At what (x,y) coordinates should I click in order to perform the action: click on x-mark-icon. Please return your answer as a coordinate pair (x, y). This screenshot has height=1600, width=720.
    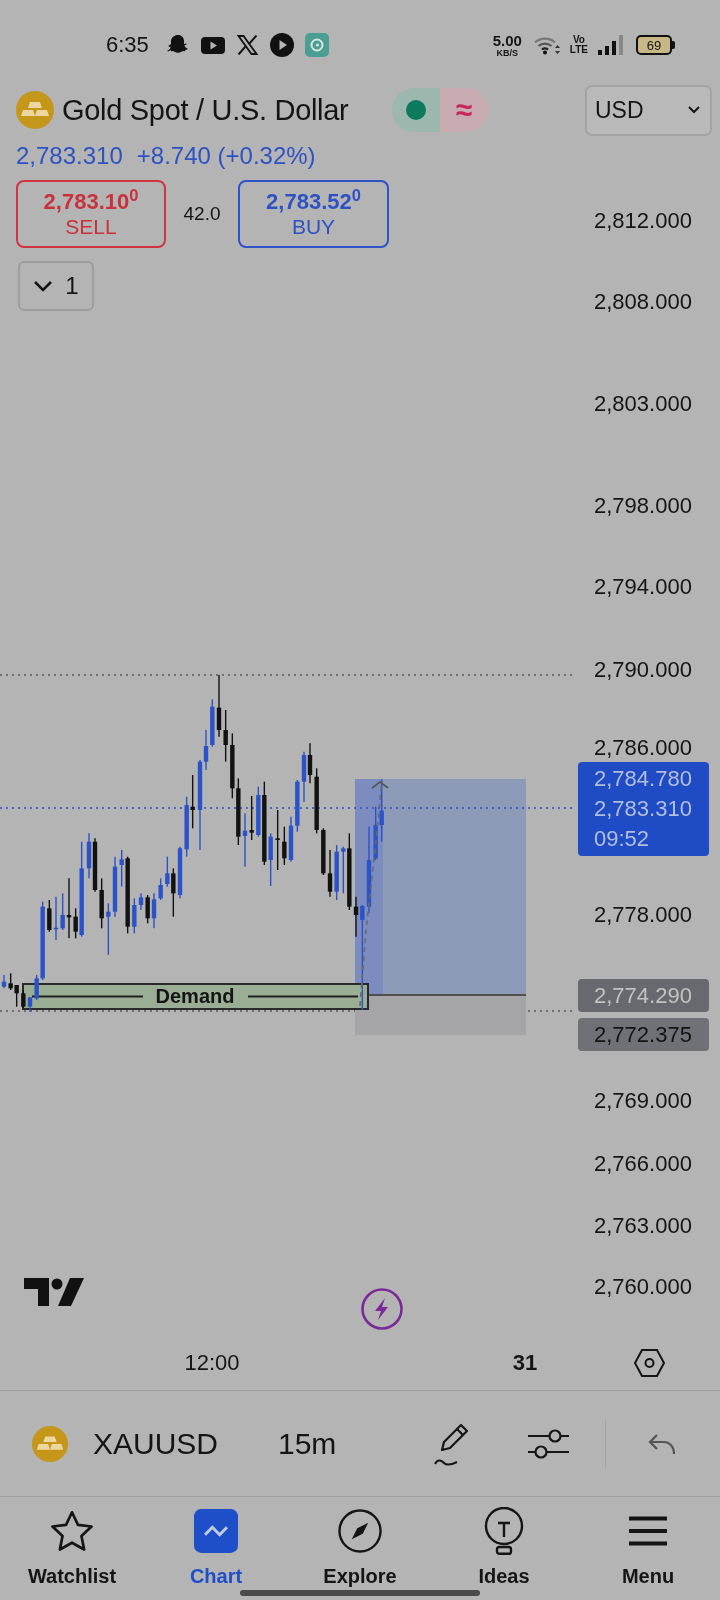
    Looking at the image, I should click on (247, 45).